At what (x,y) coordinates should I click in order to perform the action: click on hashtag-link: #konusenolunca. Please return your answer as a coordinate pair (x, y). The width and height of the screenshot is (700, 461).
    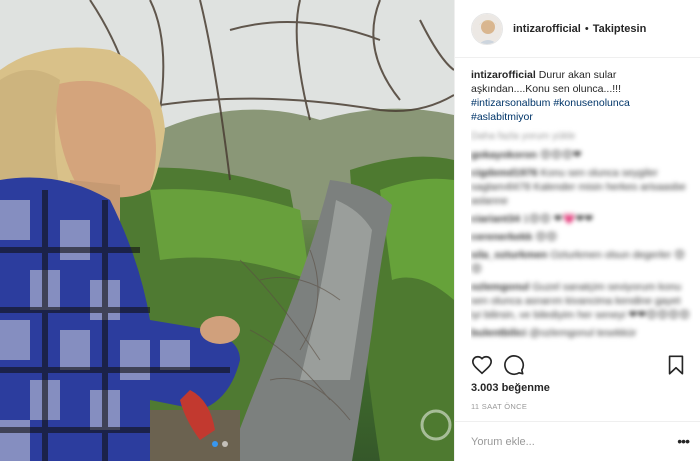
    Looking at the image, I should click on (591, 103).